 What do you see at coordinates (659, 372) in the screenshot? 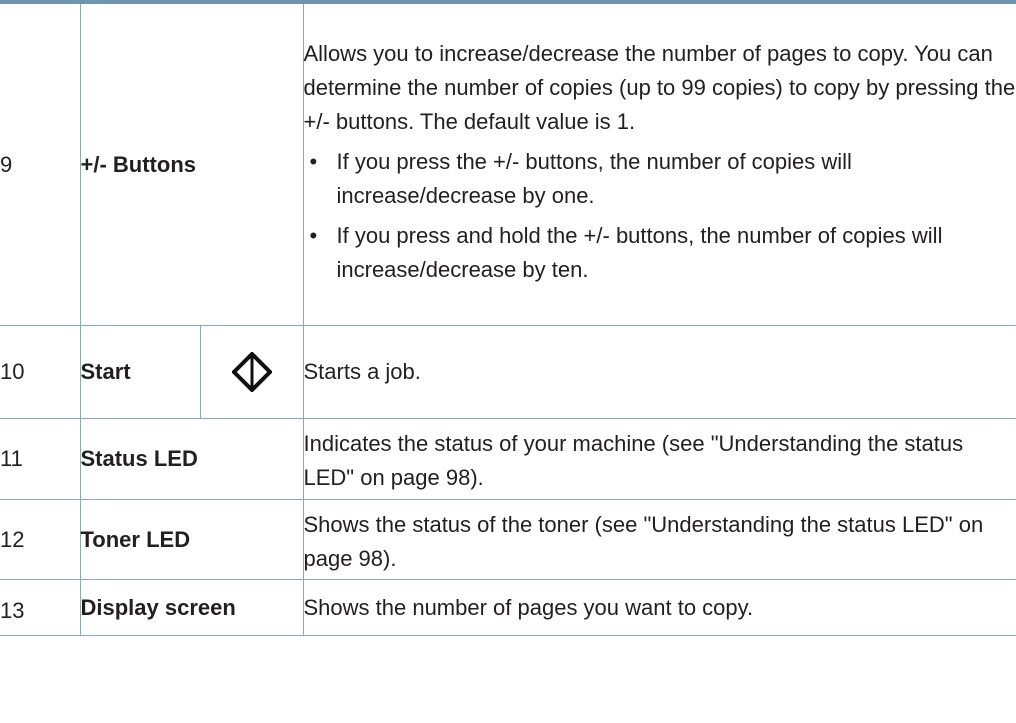
I see `control-description: Starts a job.` at bounding box center [659, 372].